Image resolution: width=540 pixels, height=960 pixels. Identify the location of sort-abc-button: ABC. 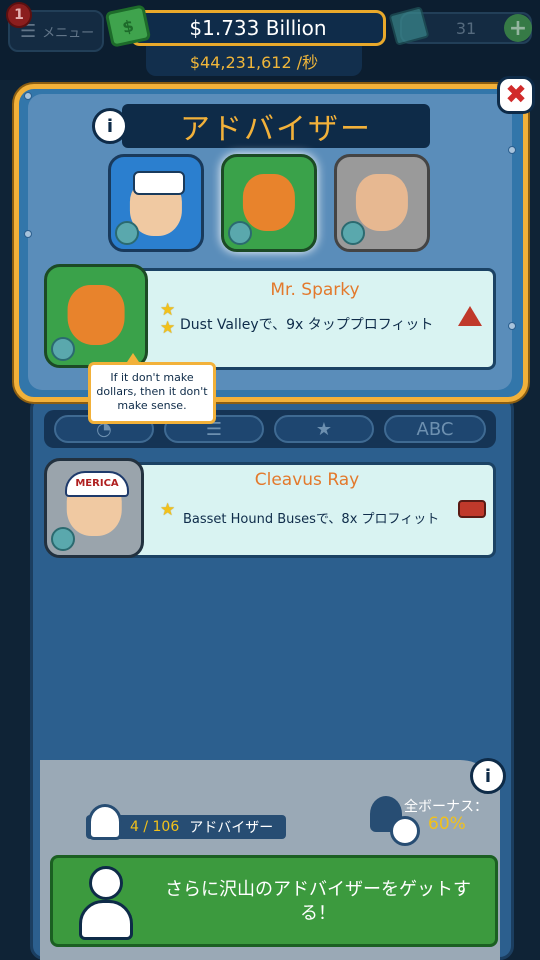
(435, 429).